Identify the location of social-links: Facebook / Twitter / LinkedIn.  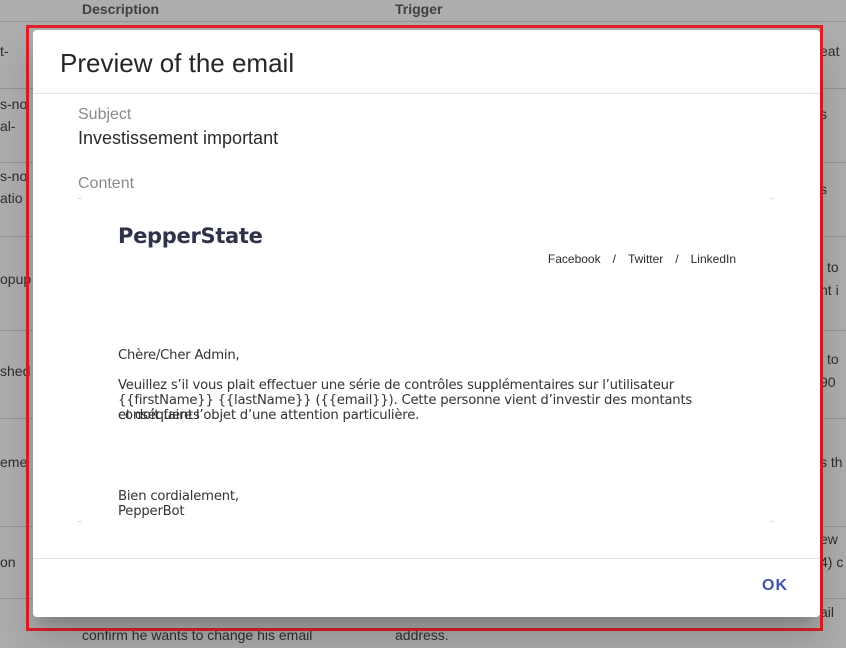
(642, 259).